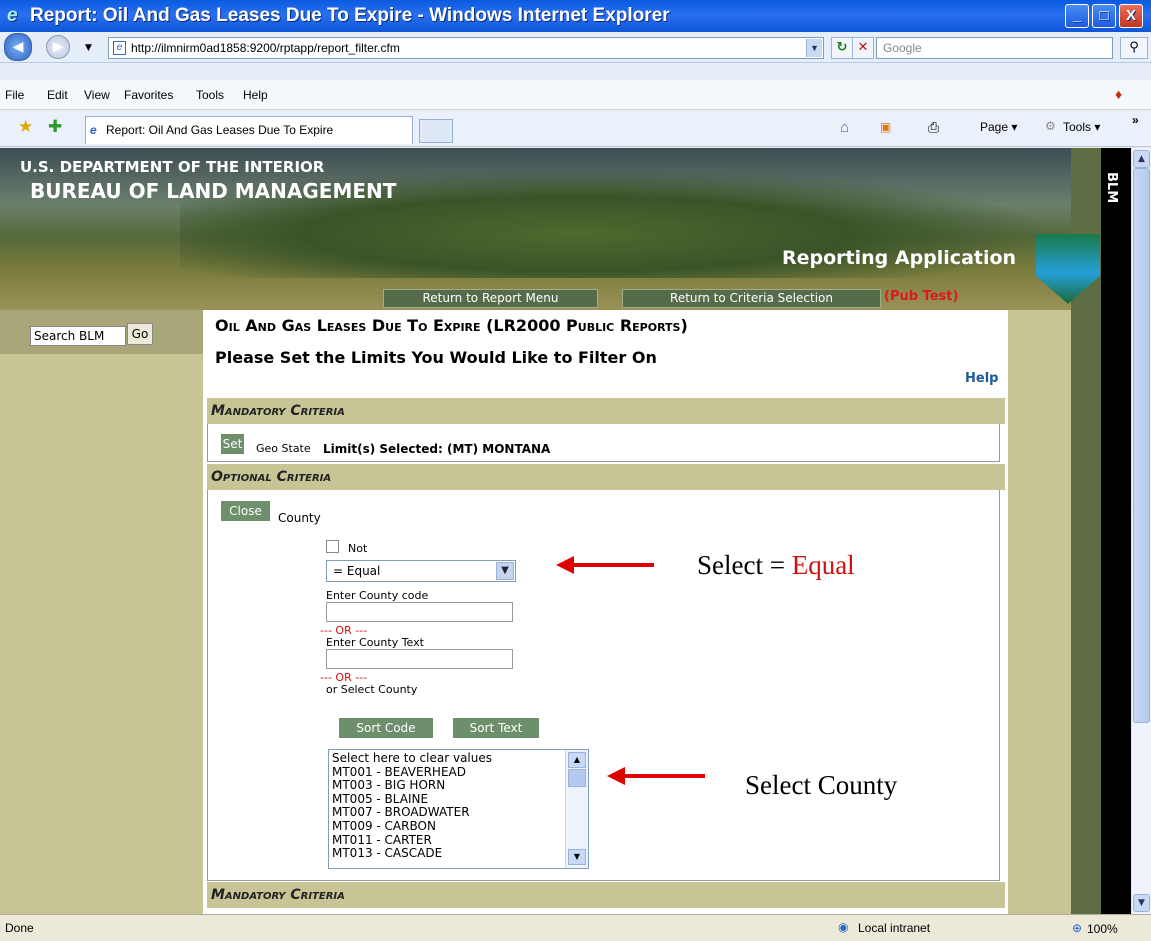 Image resolution: width=1151 pixels, height=941 pixels. Describe the element at coordinates (210, 95) in the screenshot. I see `menu-tools: Tools` at that location.